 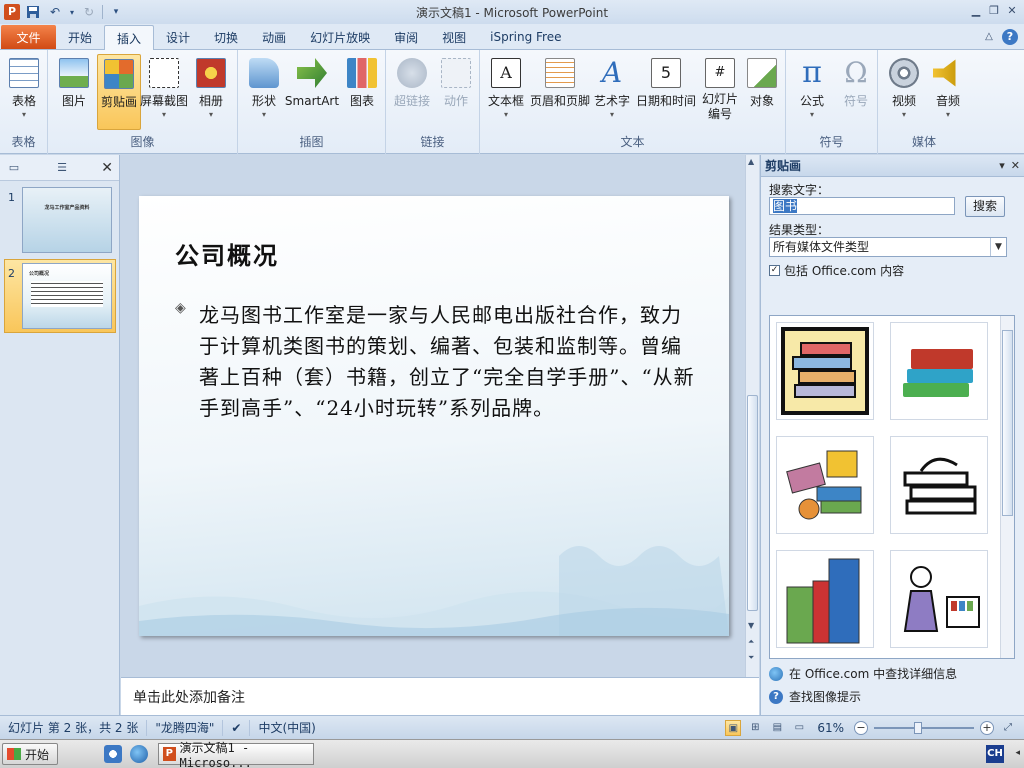 I want to click on spellcheck-icon: ✔, so click(x=237, y=727).